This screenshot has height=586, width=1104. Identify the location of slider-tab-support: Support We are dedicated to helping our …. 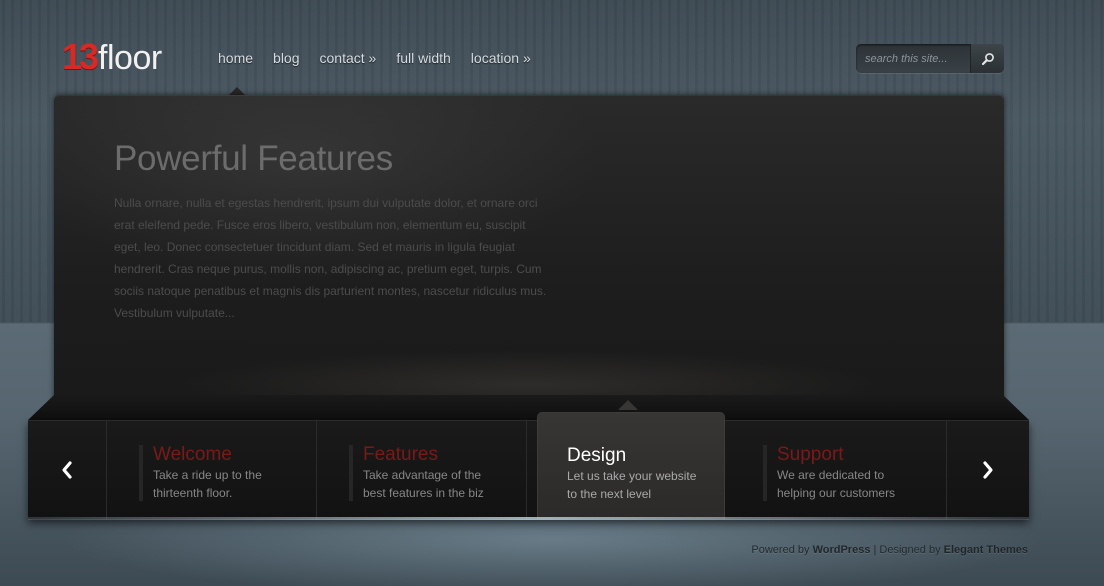
(840, 470).